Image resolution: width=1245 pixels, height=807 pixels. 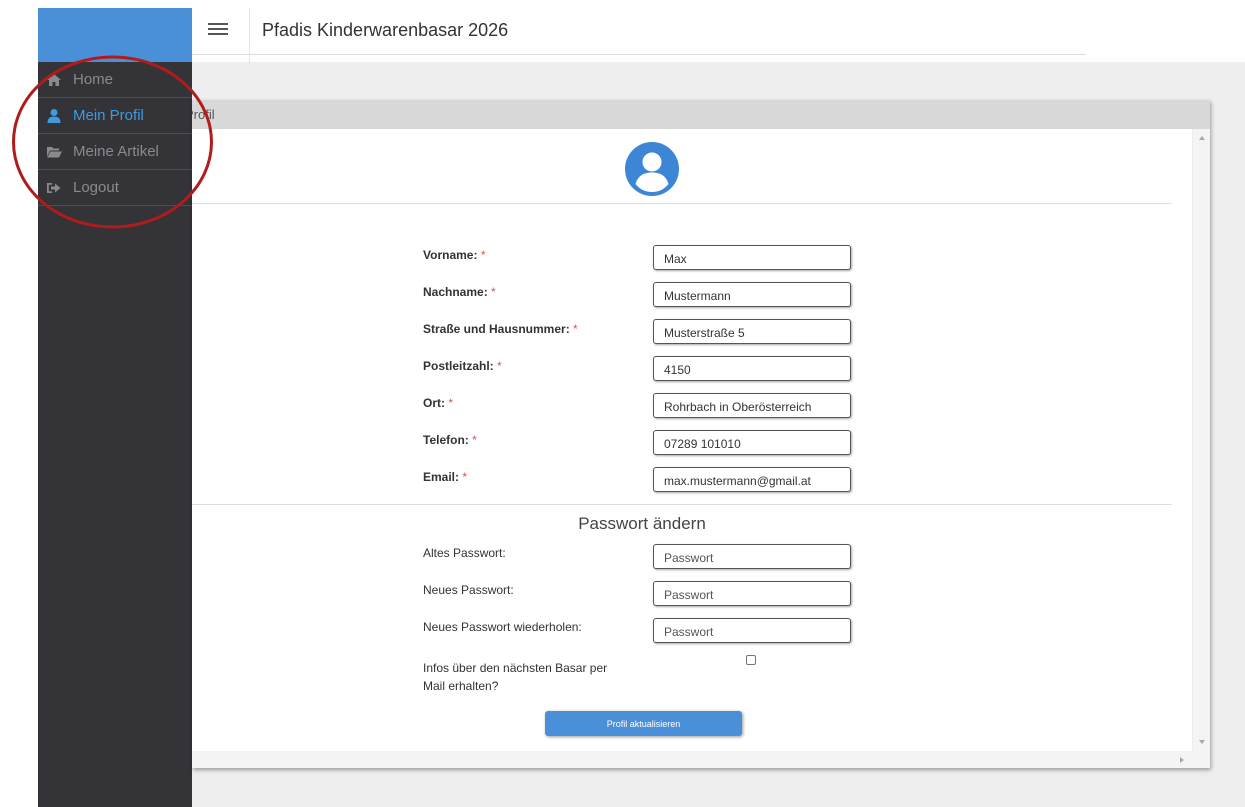 I want to click on label-altes-passwort: Altes Passwort:, so click(x=464, y=553).